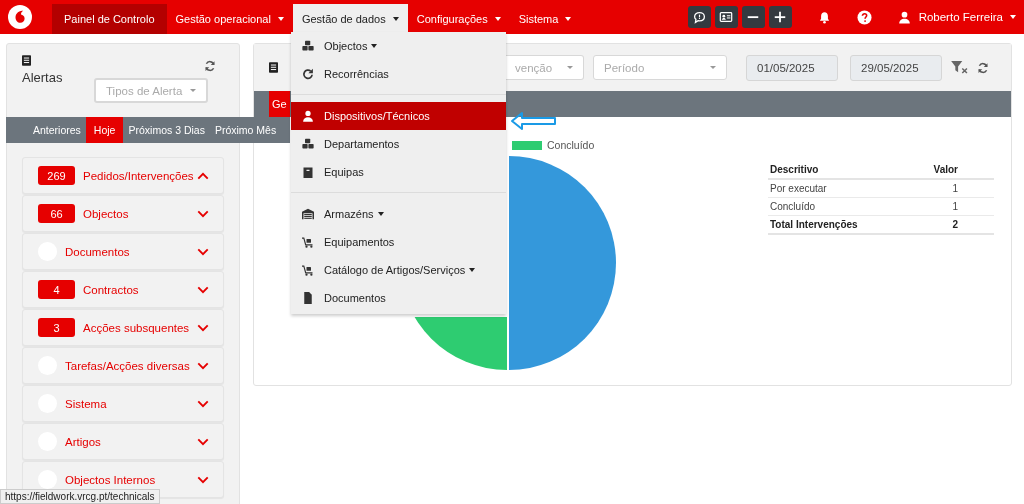 This screenshot has height=504, width=1024. Describe the element at coordinates (111, 289) in the screenshot. I see `group-label: Contractos` at that location.